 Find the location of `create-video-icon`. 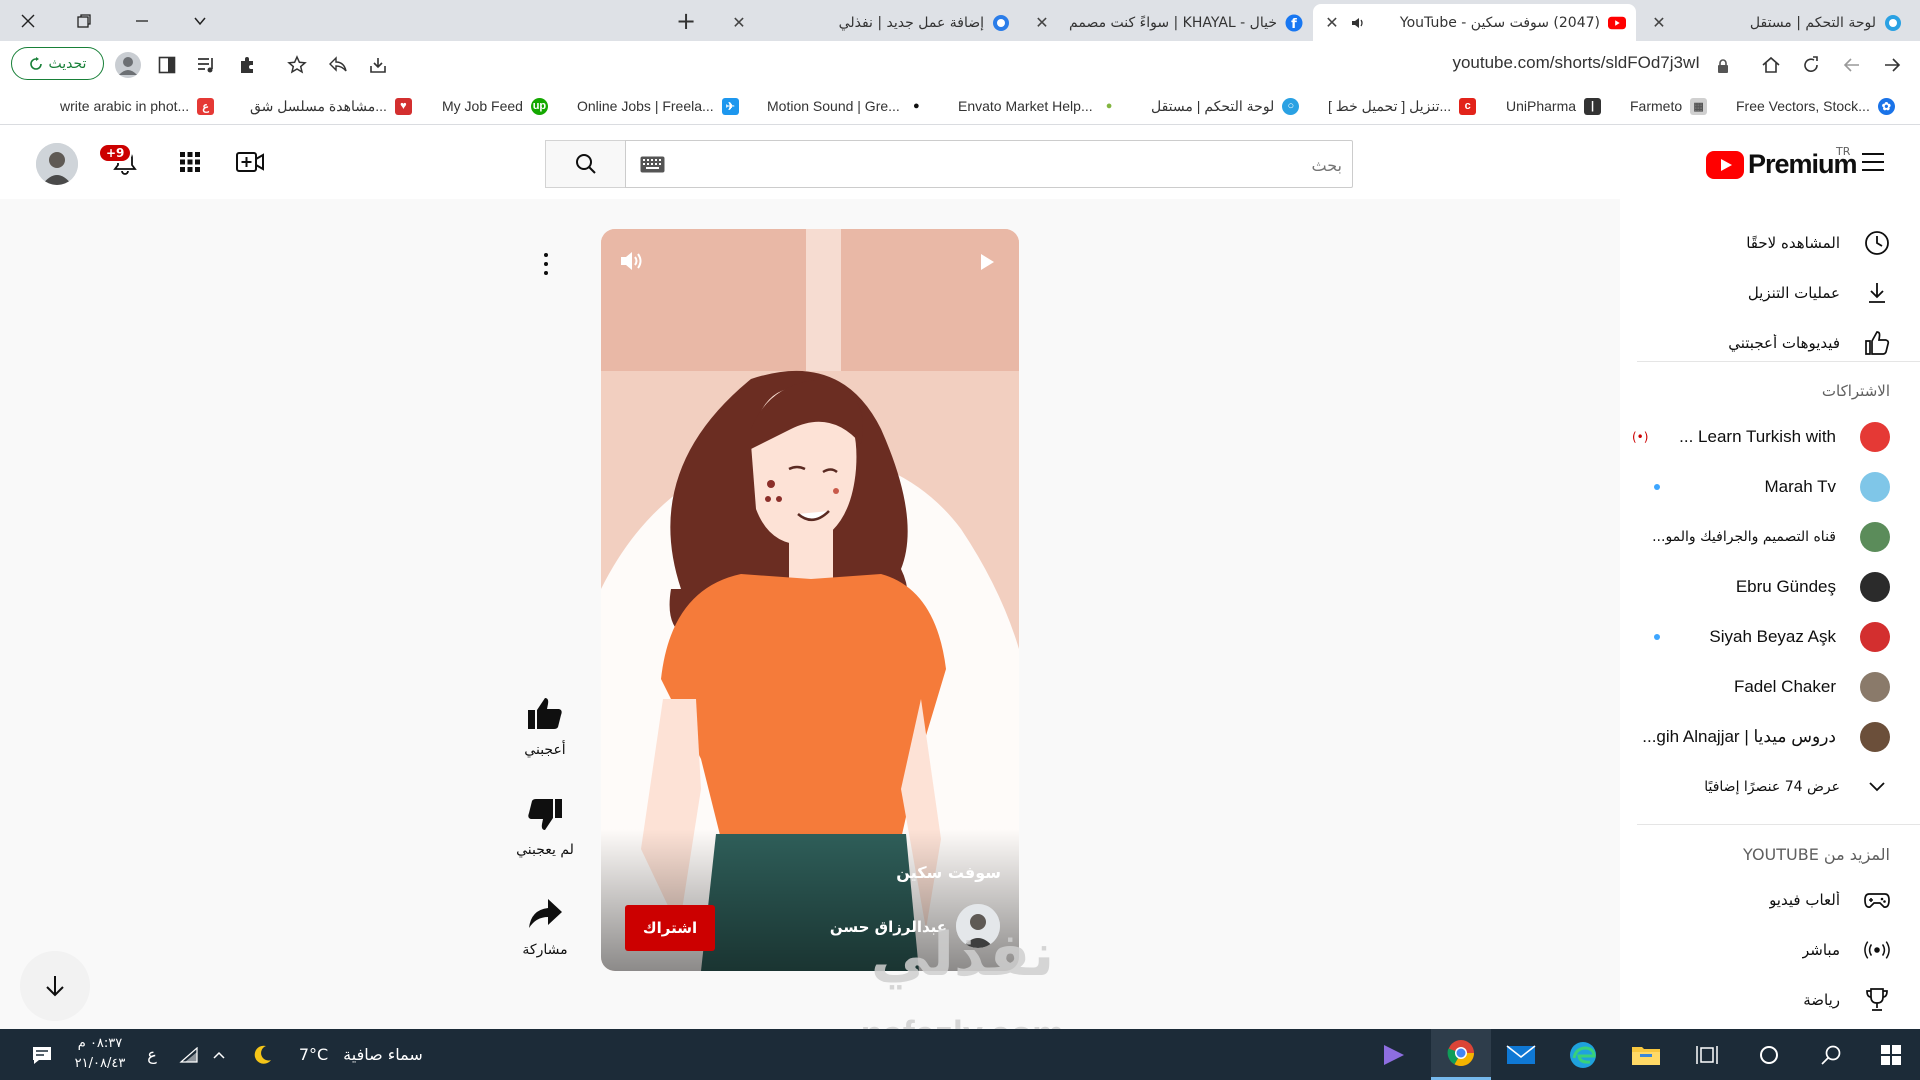

create-video-icon is located at coordinates (250, 163).